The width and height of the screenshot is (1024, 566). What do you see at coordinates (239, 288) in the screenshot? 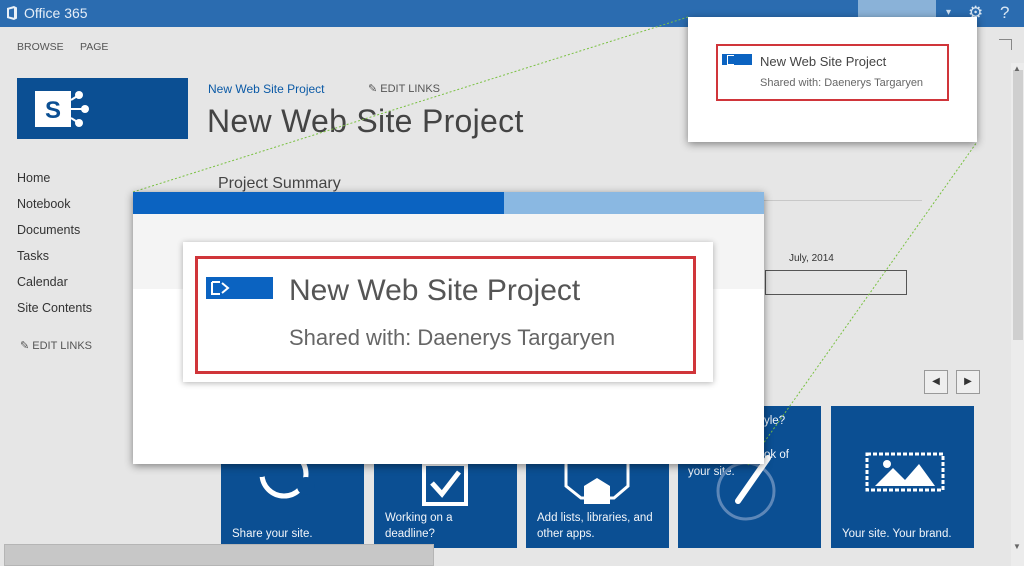
I see `sharepoint-app-icon` at bounding box center [239, 288].